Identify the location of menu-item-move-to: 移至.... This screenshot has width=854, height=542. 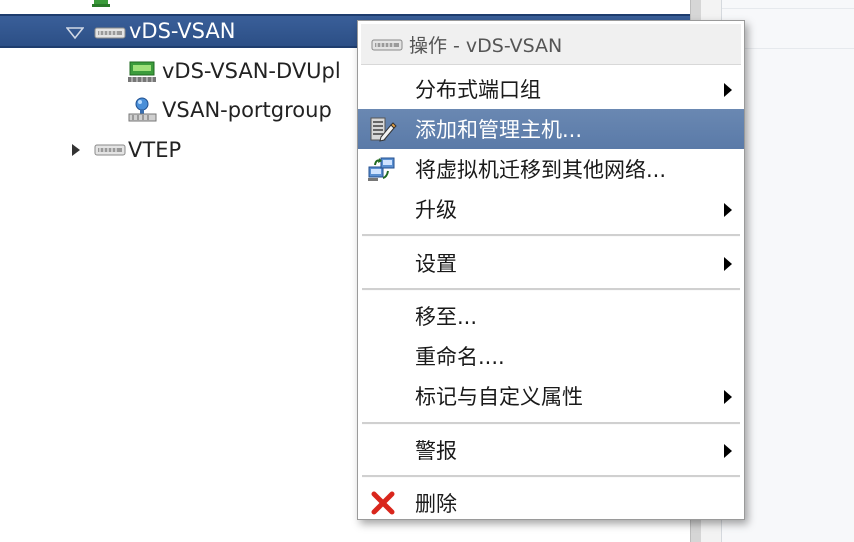
(551, 316).